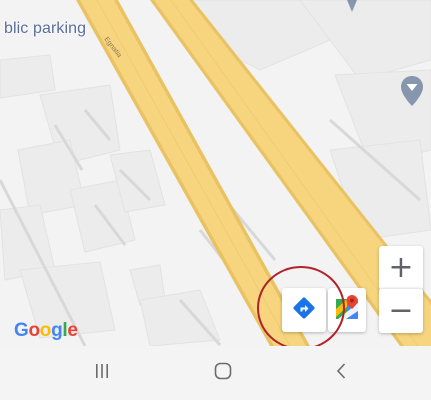 Image resolution: width=431 pixels, height=400 pixels. Describe the element at coordinates (412, 93) in the screenshot. I see `poi-marker-icon` at that location.